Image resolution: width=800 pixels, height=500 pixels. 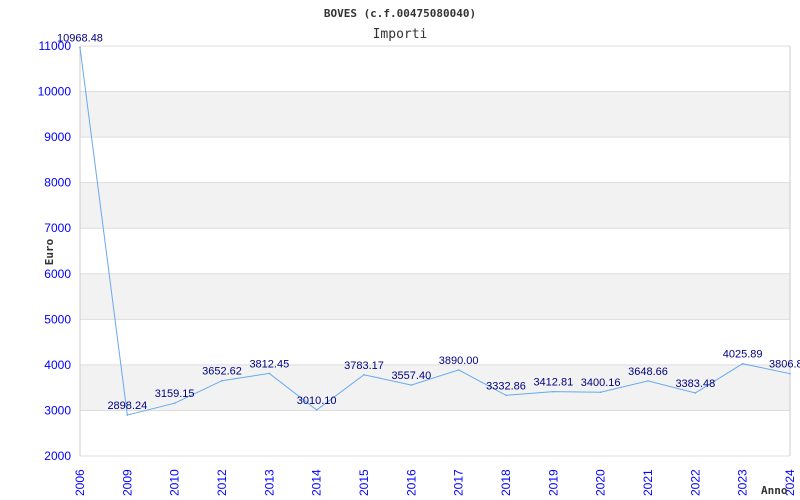 What do you see at coordinates (553, 383) in the screenshot?
I see `data-label: 3412.81` at bounding box center [553, 383].